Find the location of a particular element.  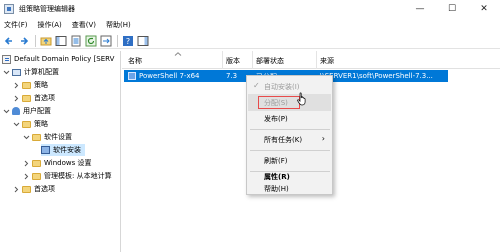

menu-view: 查看(V) is located at coordinates (84, 25).